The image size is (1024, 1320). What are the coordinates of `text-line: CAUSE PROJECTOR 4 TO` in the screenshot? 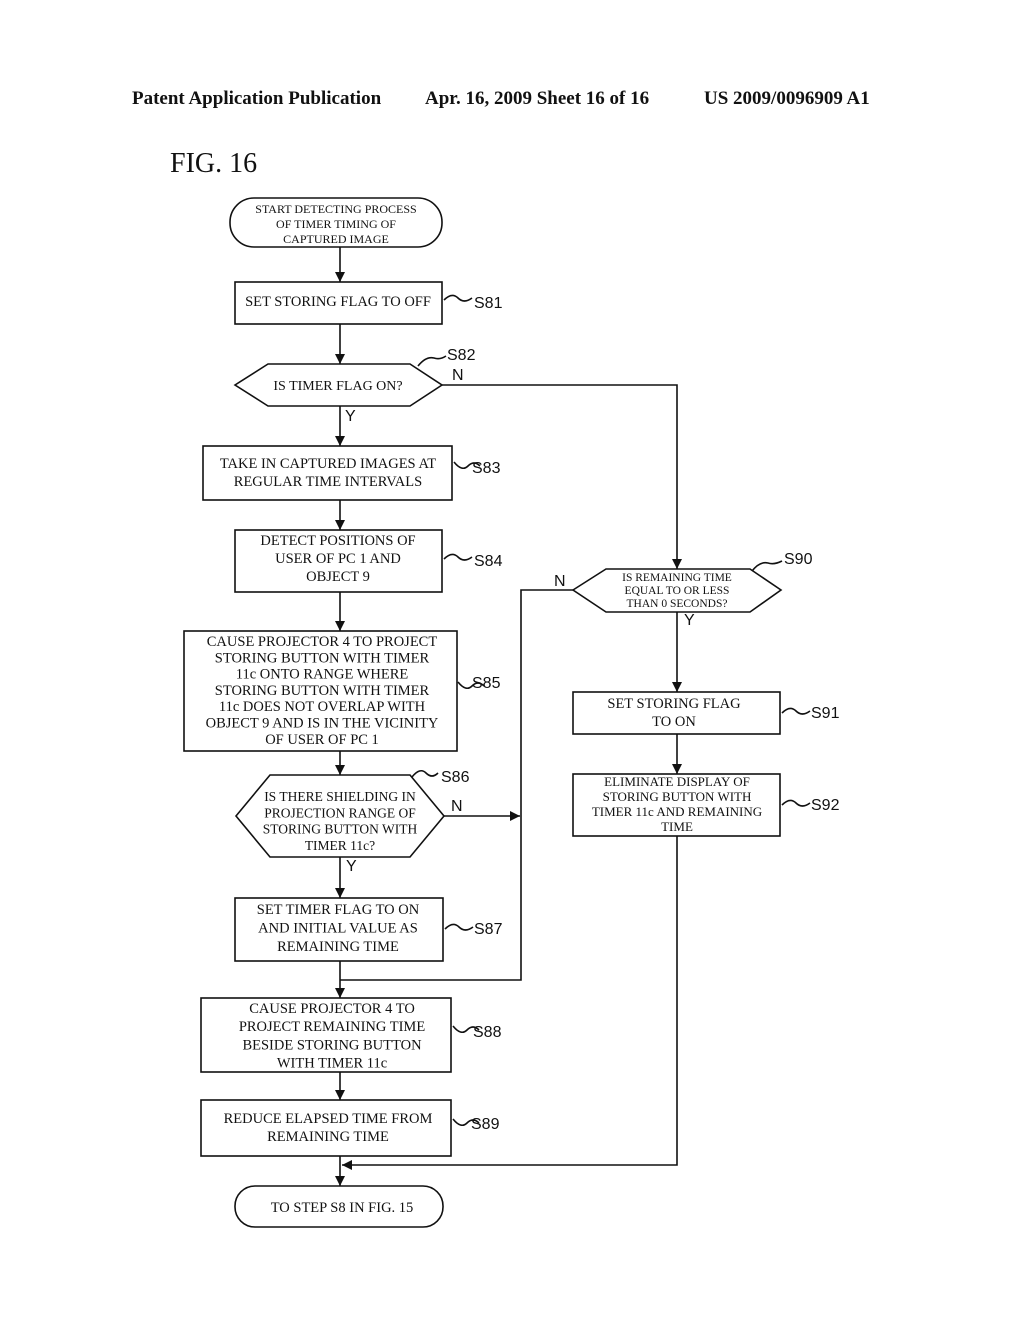 It's located at (332, 1009).